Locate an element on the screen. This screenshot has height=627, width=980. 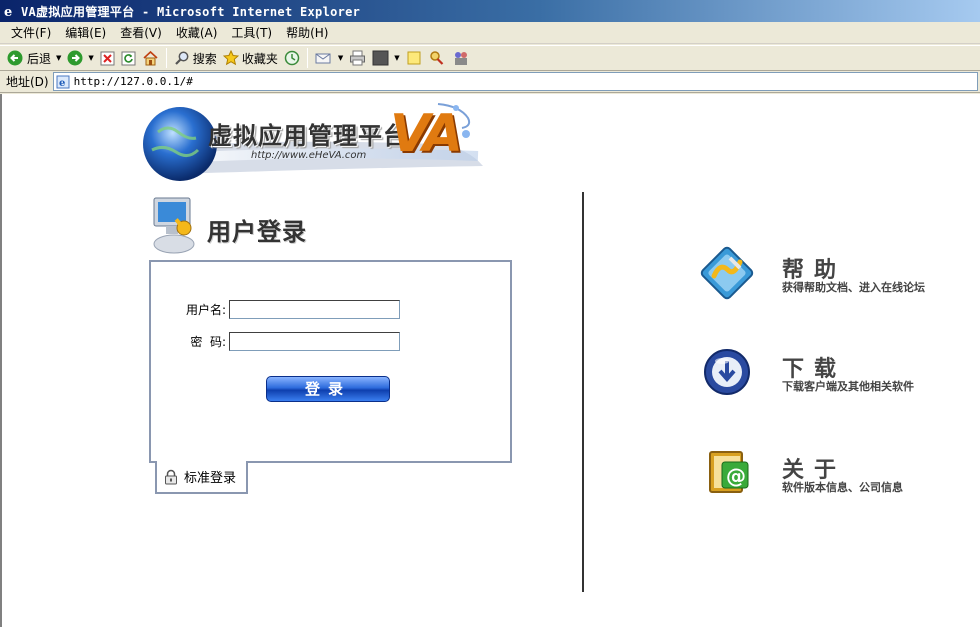
search-label: 搜索 is located at coordinates (204, 58).